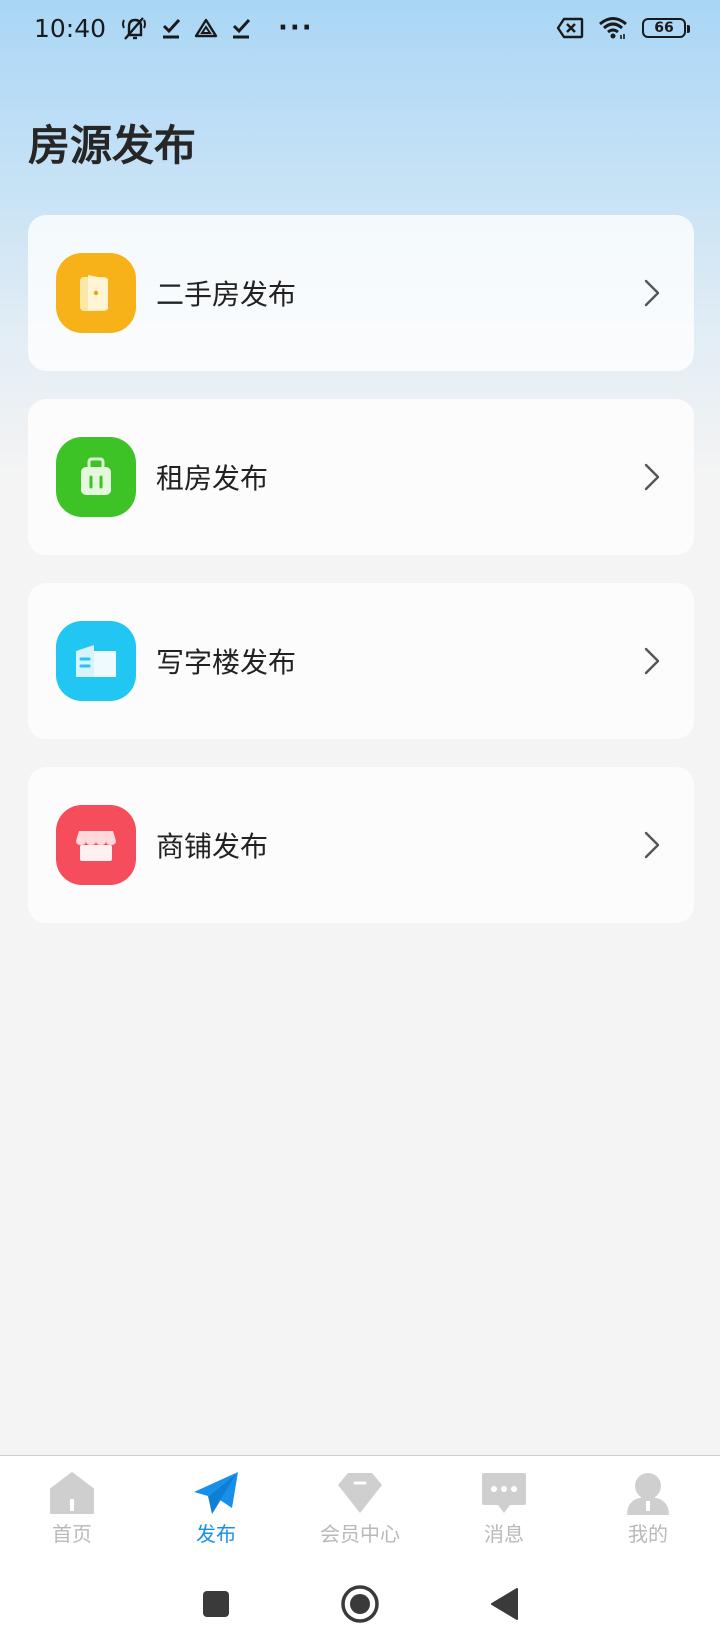 The height and width of the screenshot is (1650, 720). I want to click on tab-bar: 首页 发布 会员中心 消息 我的, so click(360, 1506).